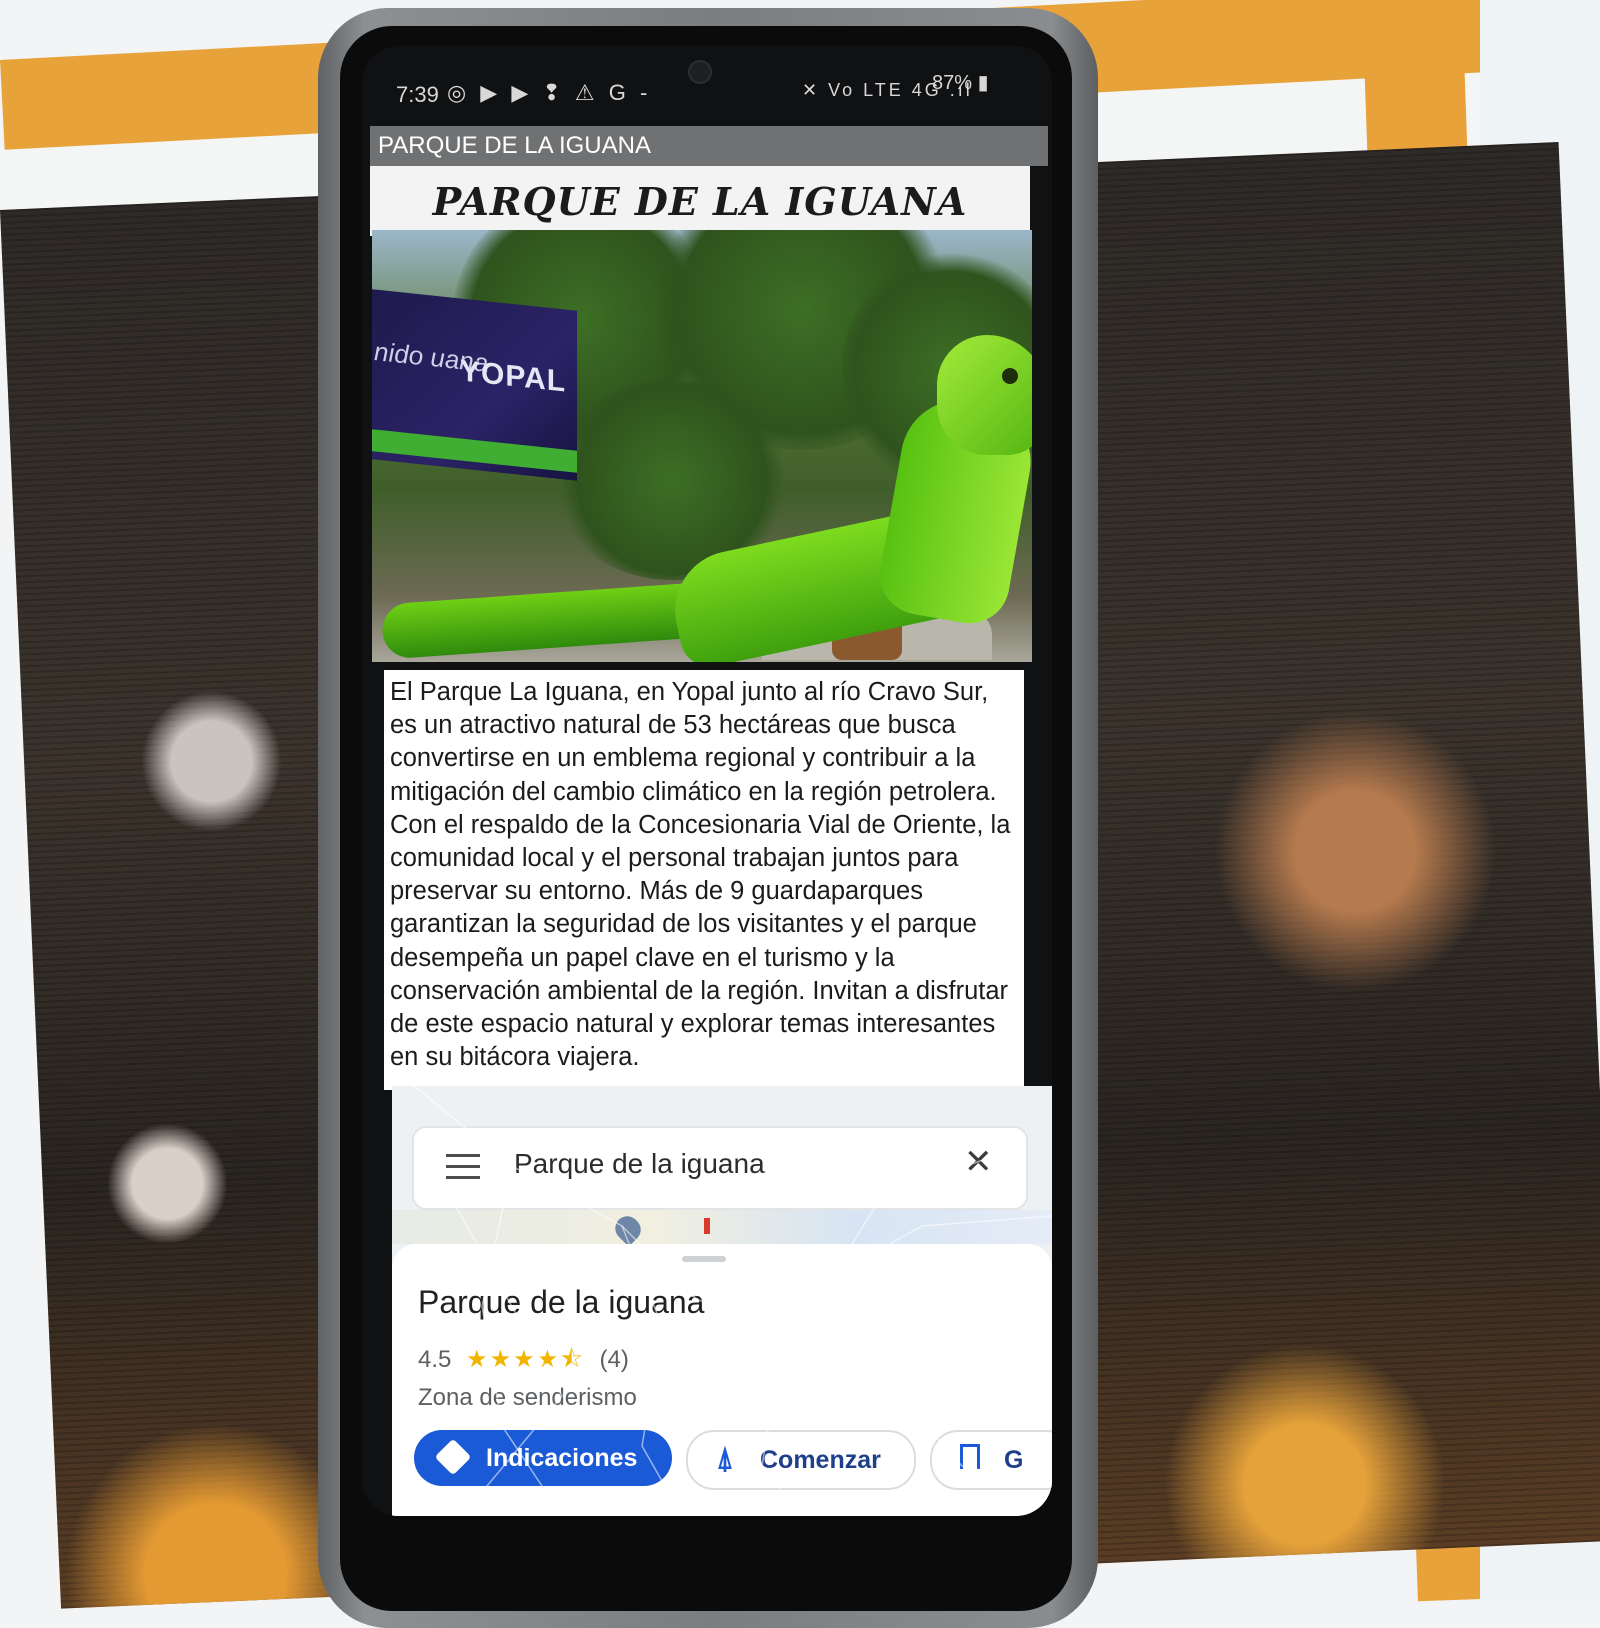 The width and height of the screenshot is (1600, 1628). Describe the element at coordinates (561, 1302) in the screenshot. I see `place-name: Parque de la iguana` at that location.